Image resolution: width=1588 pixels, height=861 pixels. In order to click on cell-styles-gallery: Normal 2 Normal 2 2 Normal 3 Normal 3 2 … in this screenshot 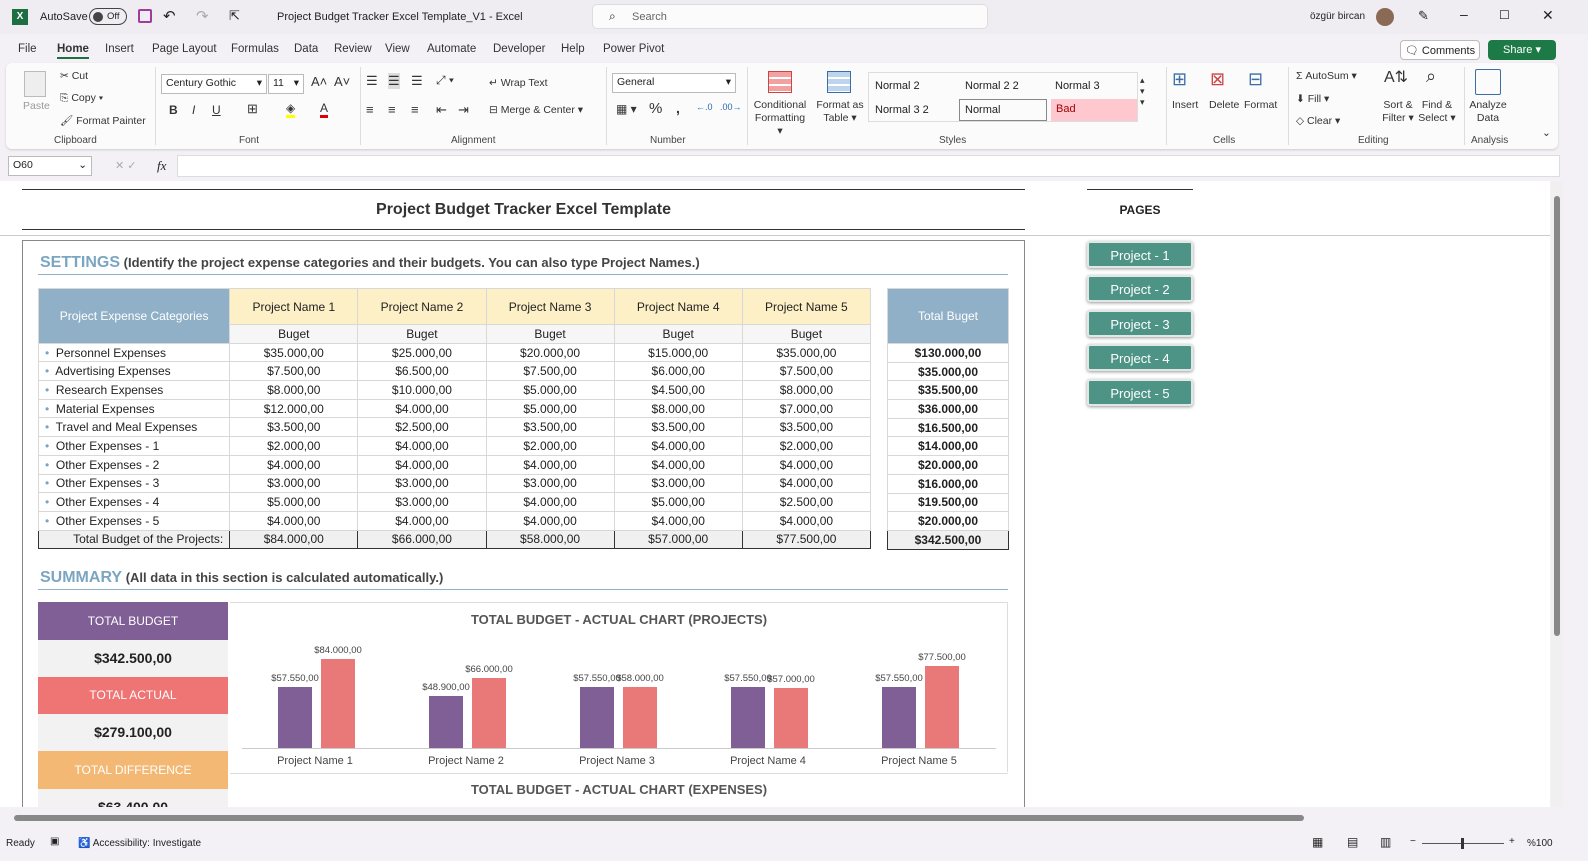, I will do `click(1003, 97)`.